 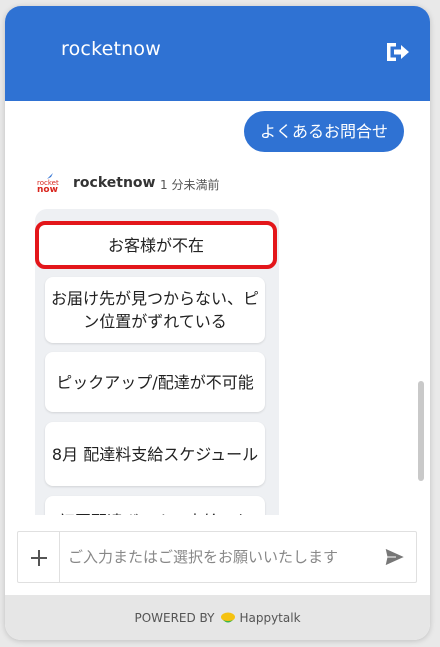 I want to click on add-attachment-button, so click(x=39, y=557).